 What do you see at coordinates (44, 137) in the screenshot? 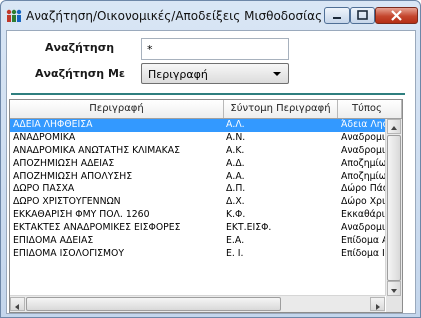
I see `cell-description: ΑΝΑΔΡΟΜΙΚΑ` at bounding box center [44, 137].